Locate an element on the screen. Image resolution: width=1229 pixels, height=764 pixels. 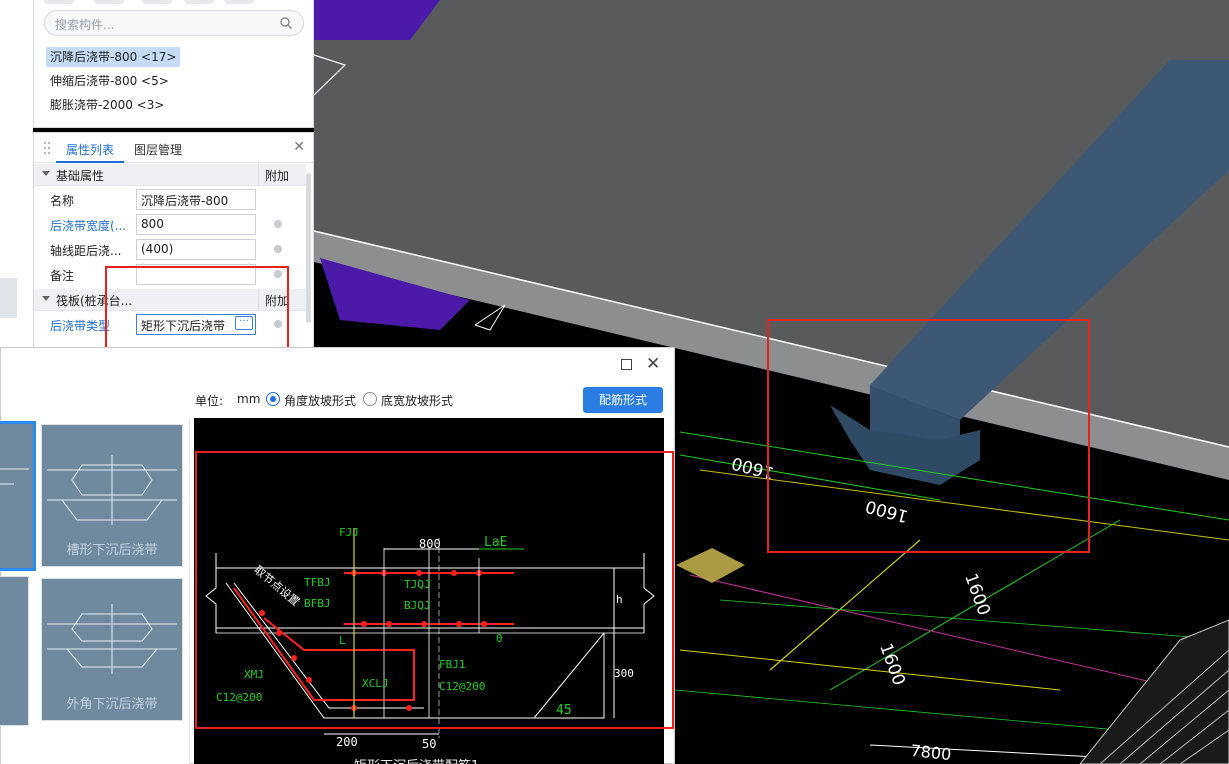
tab-layers: 图层管理 is located at coordinates (158, 149).